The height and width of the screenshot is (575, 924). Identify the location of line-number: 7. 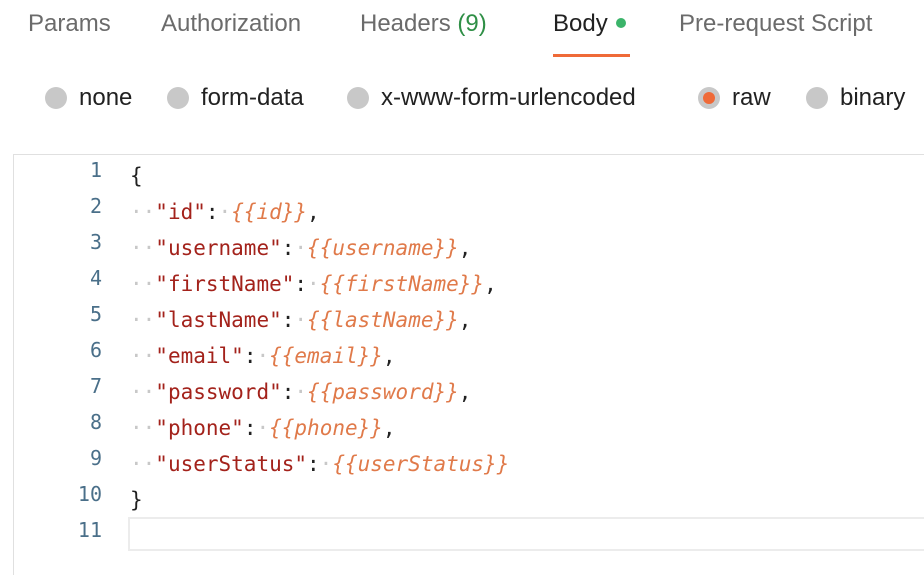
(95, 386).